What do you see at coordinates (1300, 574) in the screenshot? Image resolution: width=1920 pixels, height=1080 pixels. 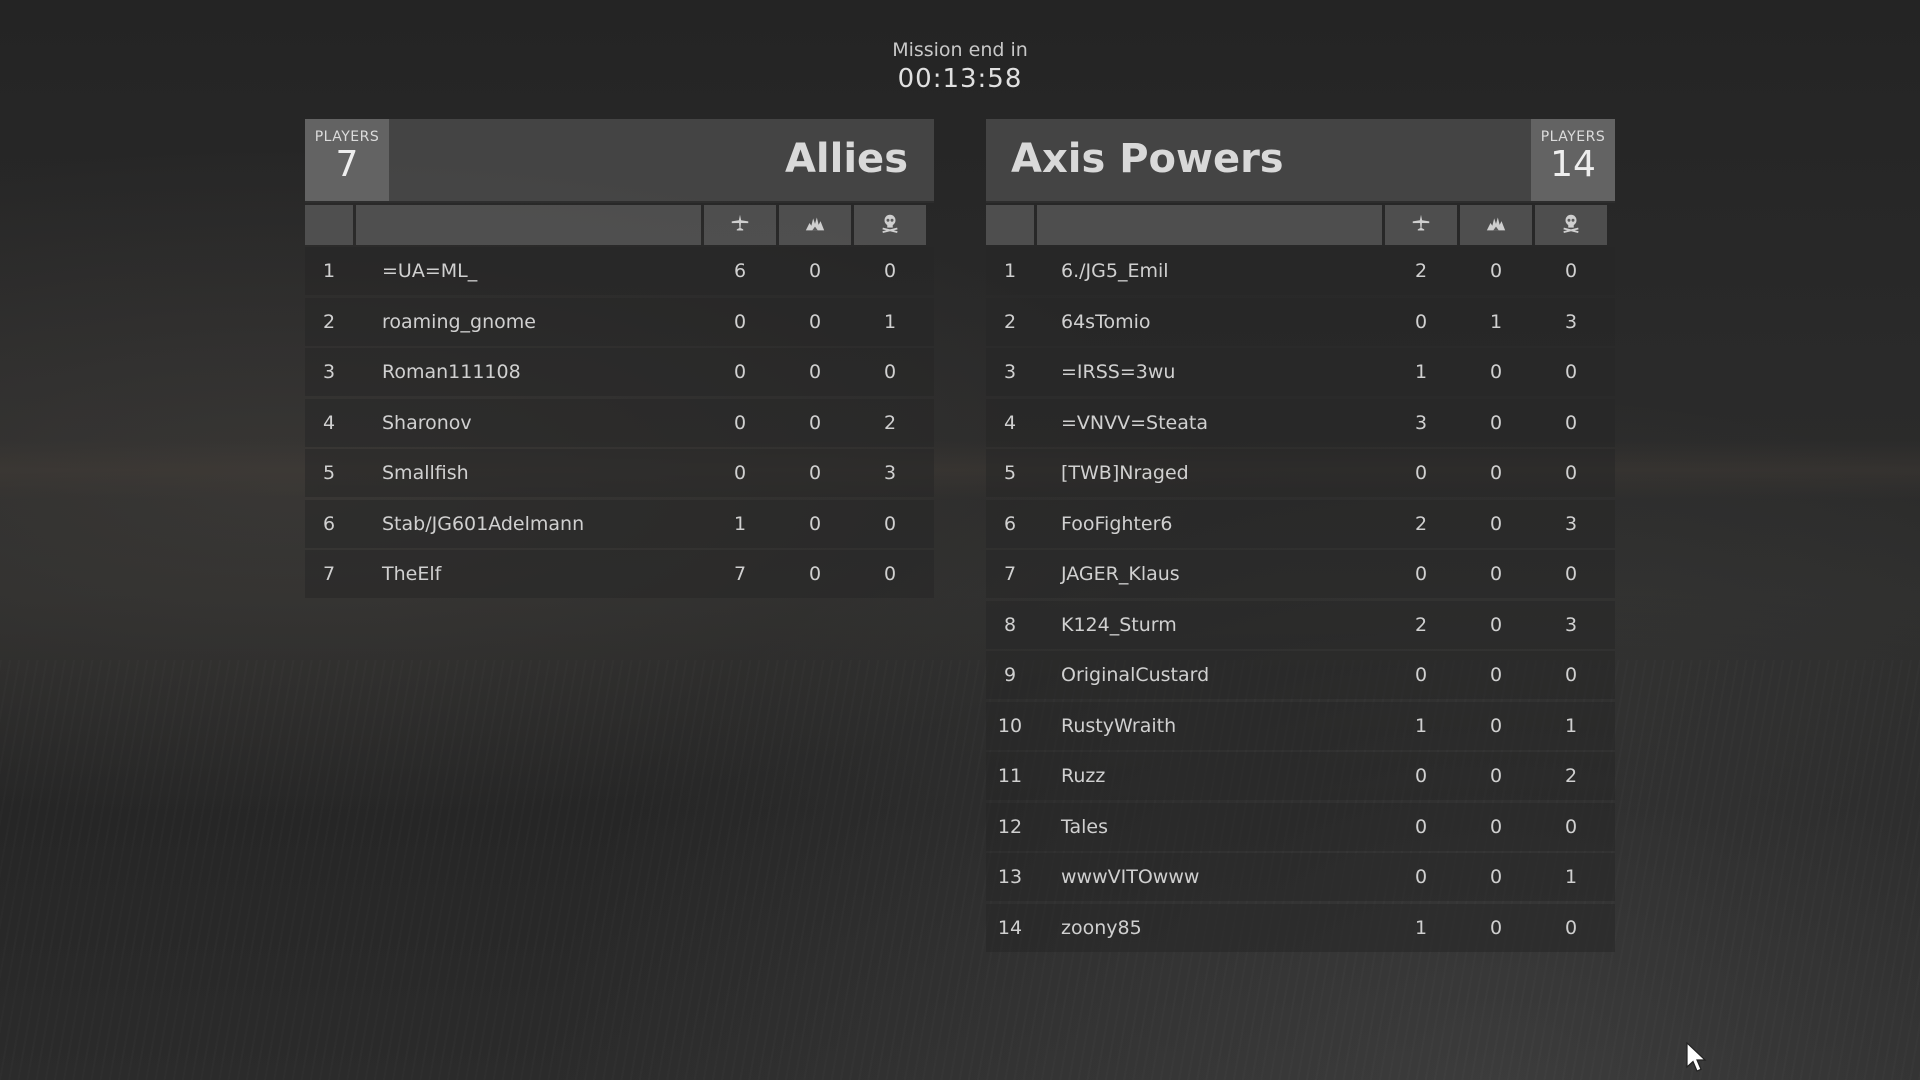 I see `player-row: 7 JAGER_Klaus 0 0 0` at bounding box center [1300, 574].